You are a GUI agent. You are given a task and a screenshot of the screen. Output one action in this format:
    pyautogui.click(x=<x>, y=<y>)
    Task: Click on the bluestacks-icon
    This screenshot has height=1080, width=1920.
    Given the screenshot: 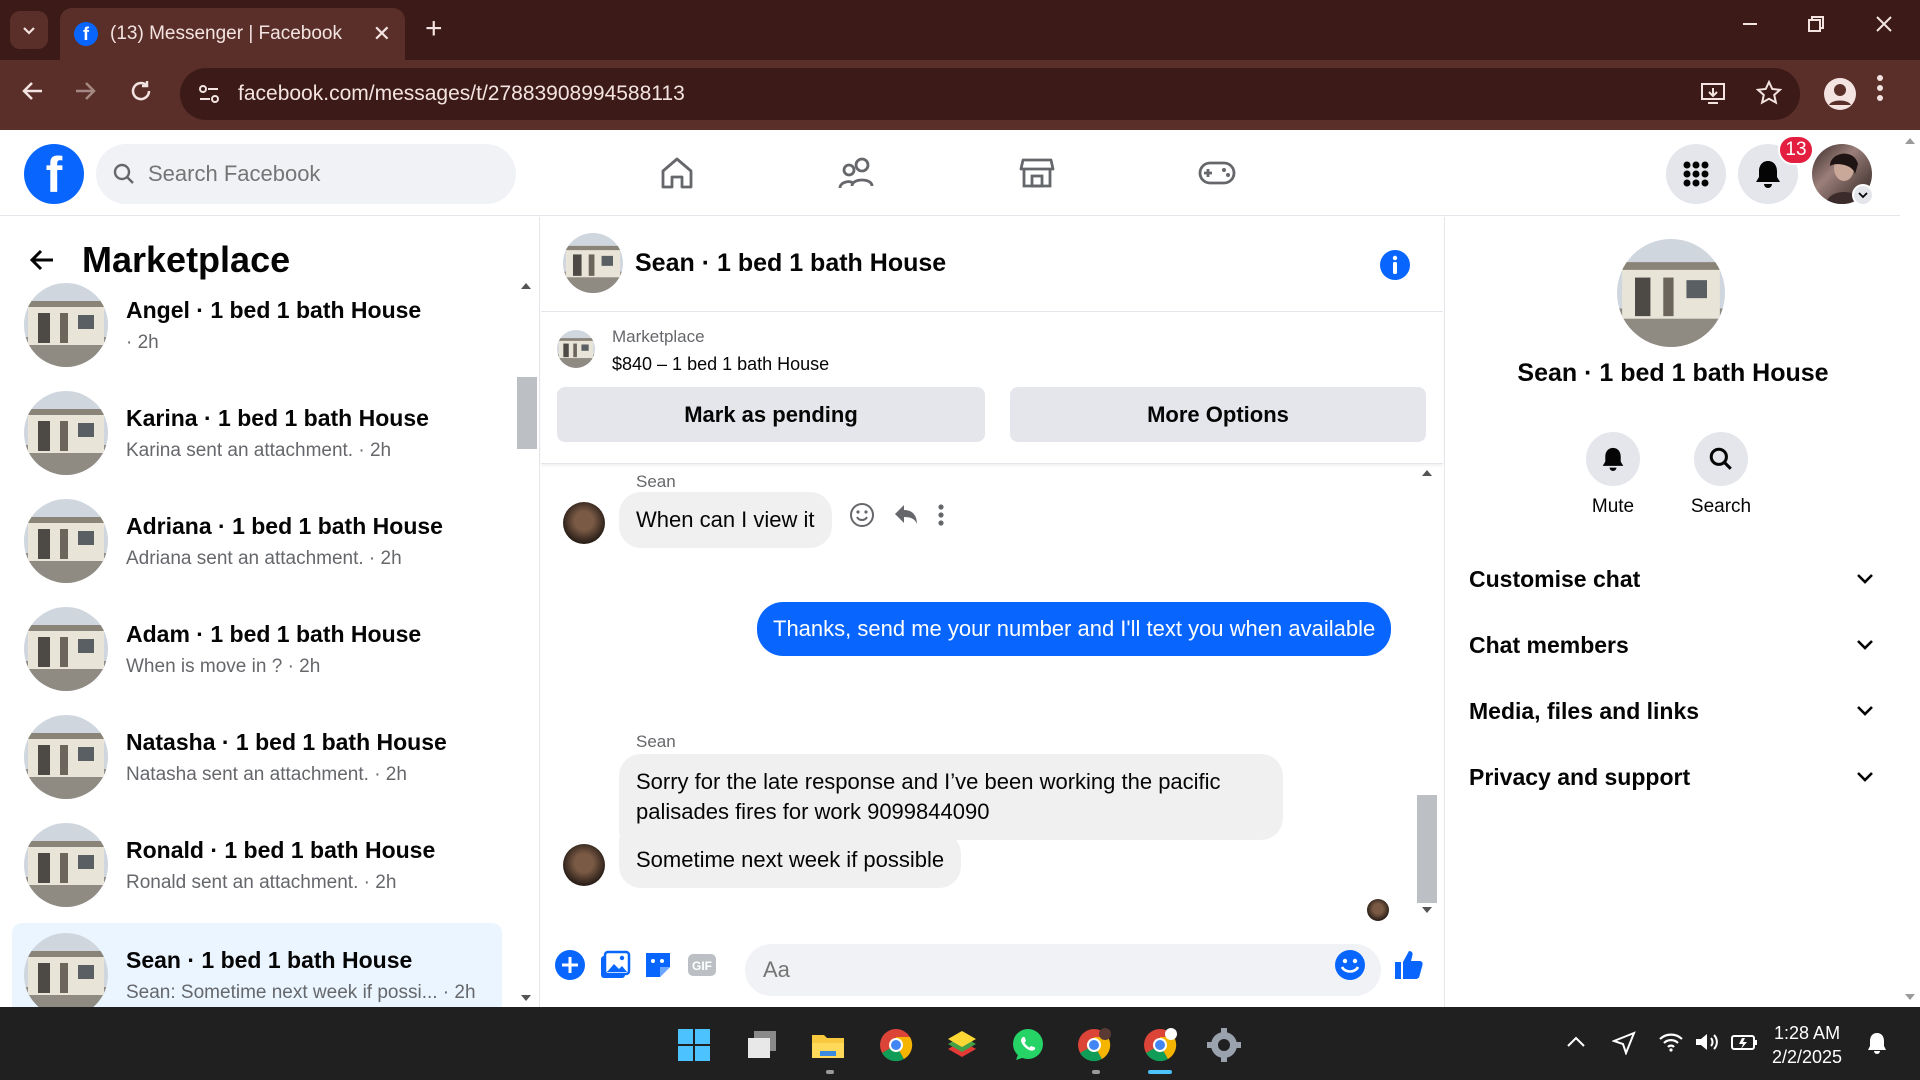 What is the action you would take?
    pyautogui.click(x=962, y=1045)
    